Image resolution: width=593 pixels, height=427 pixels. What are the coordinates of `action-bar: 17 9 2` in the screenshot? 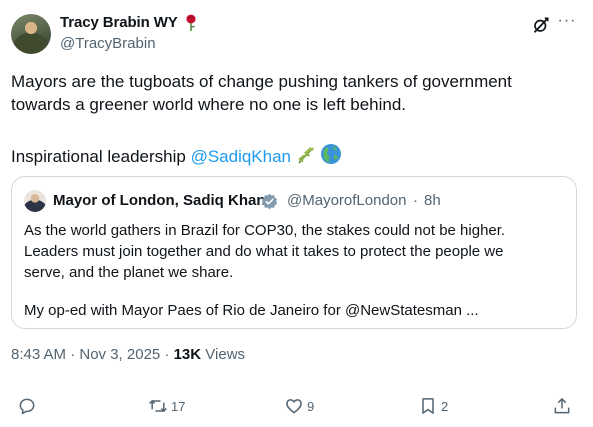 It's located at (296, 406).